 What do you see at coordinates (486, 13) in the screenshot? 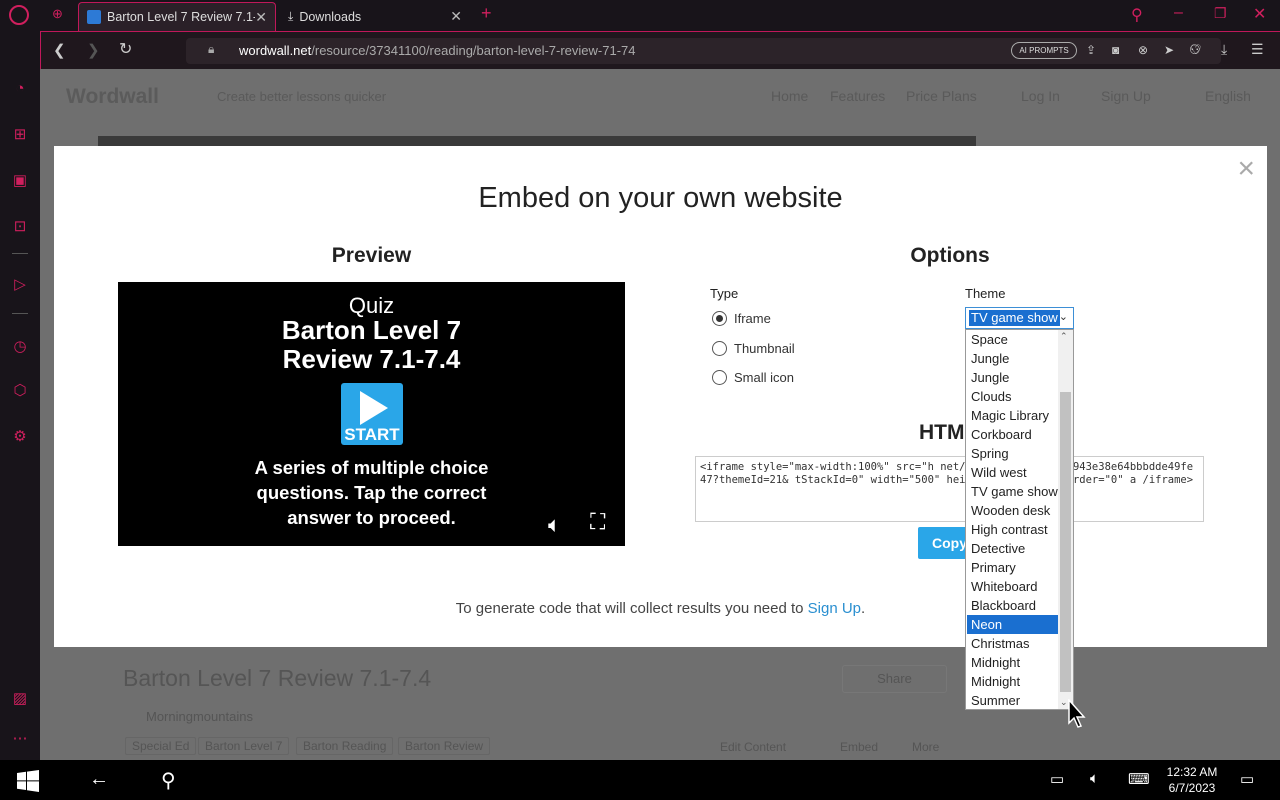
I see `new-tab-icon: +` at bounding box center [486, 13].